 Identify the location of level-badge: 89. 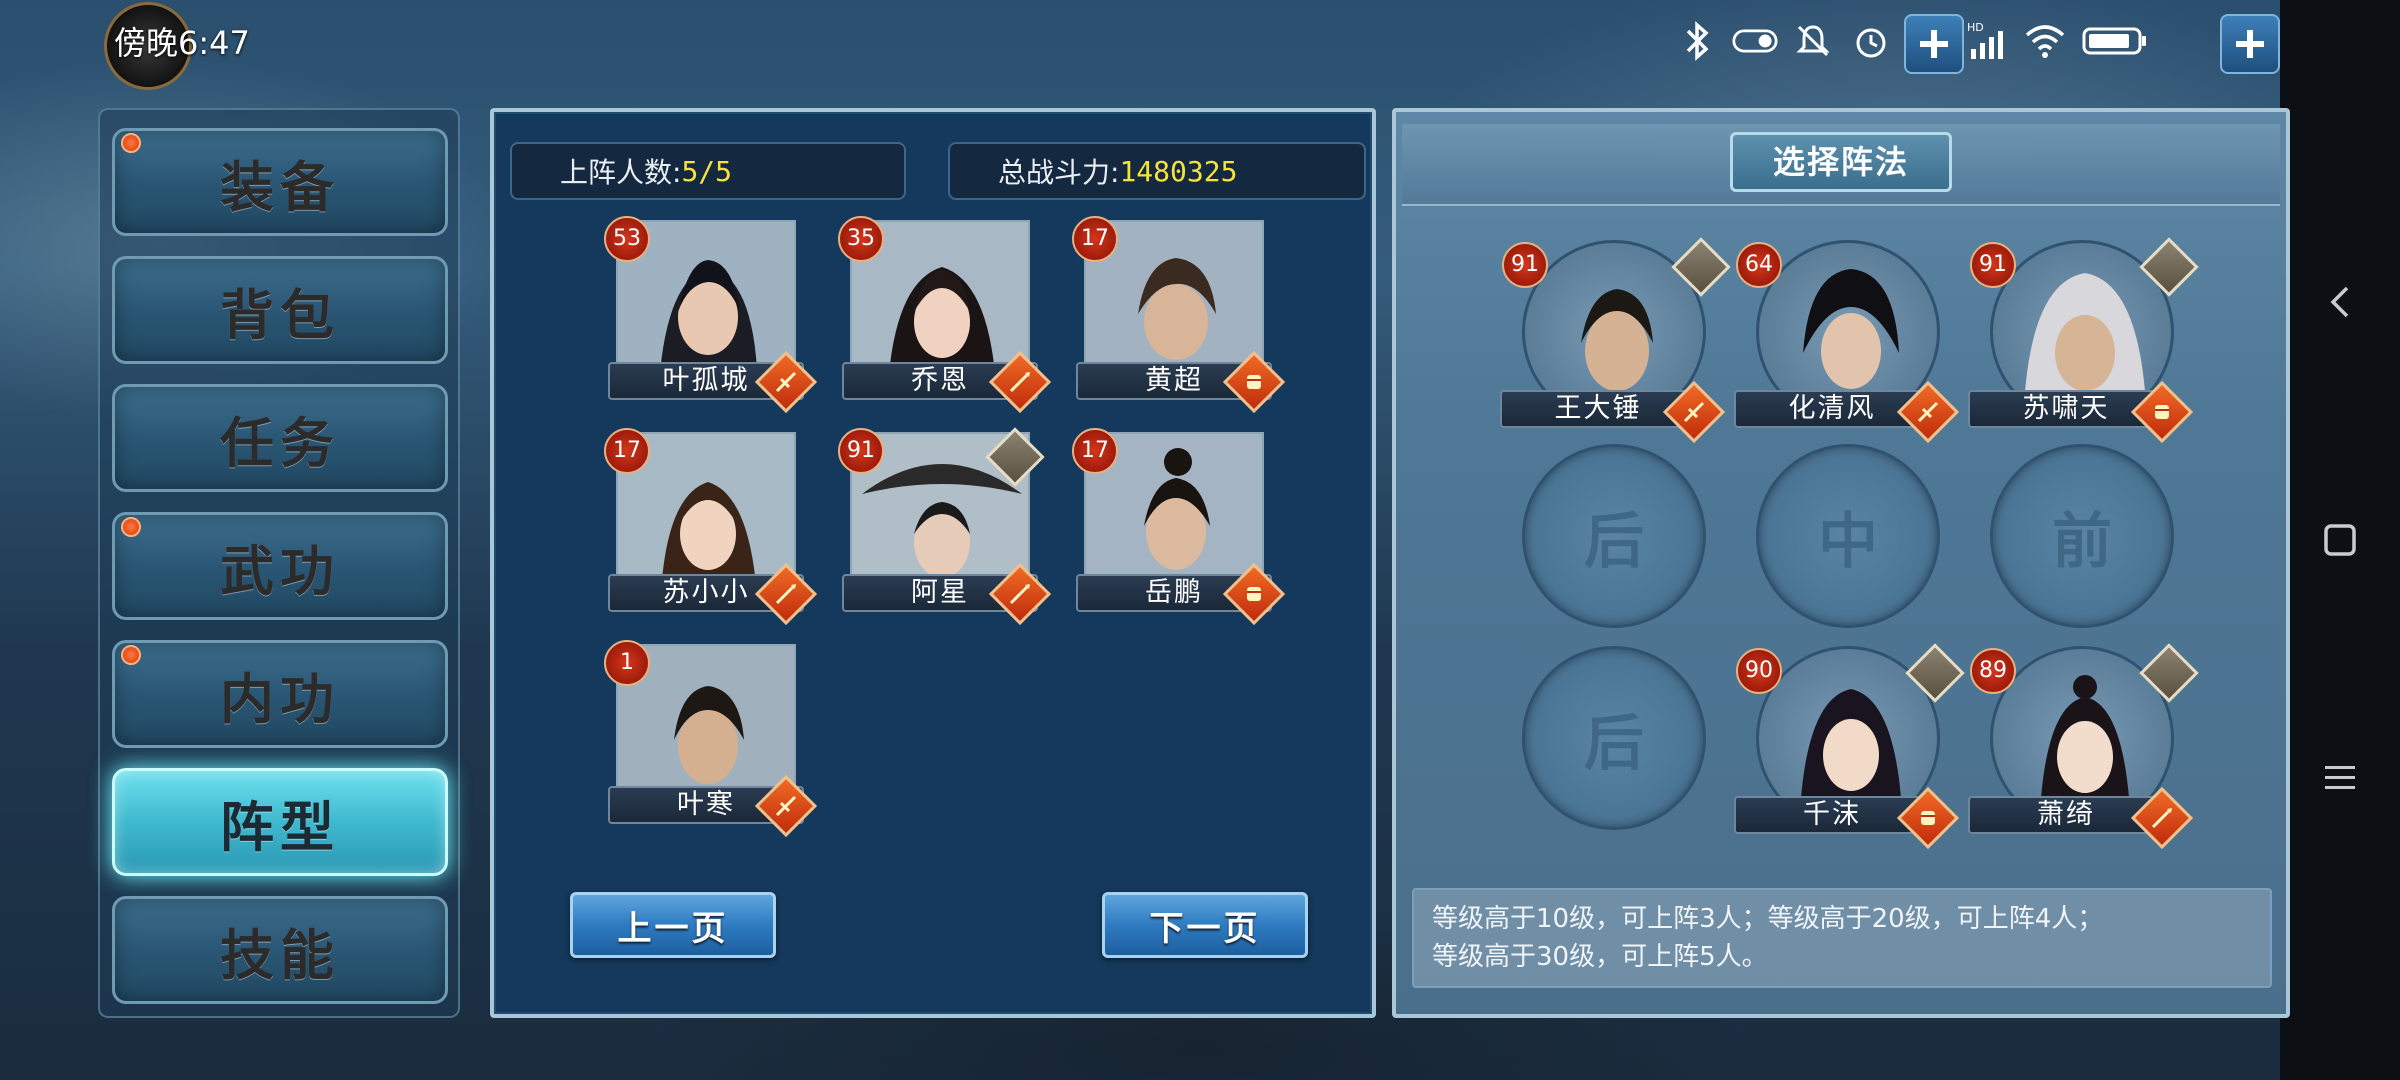
(1993, 671).